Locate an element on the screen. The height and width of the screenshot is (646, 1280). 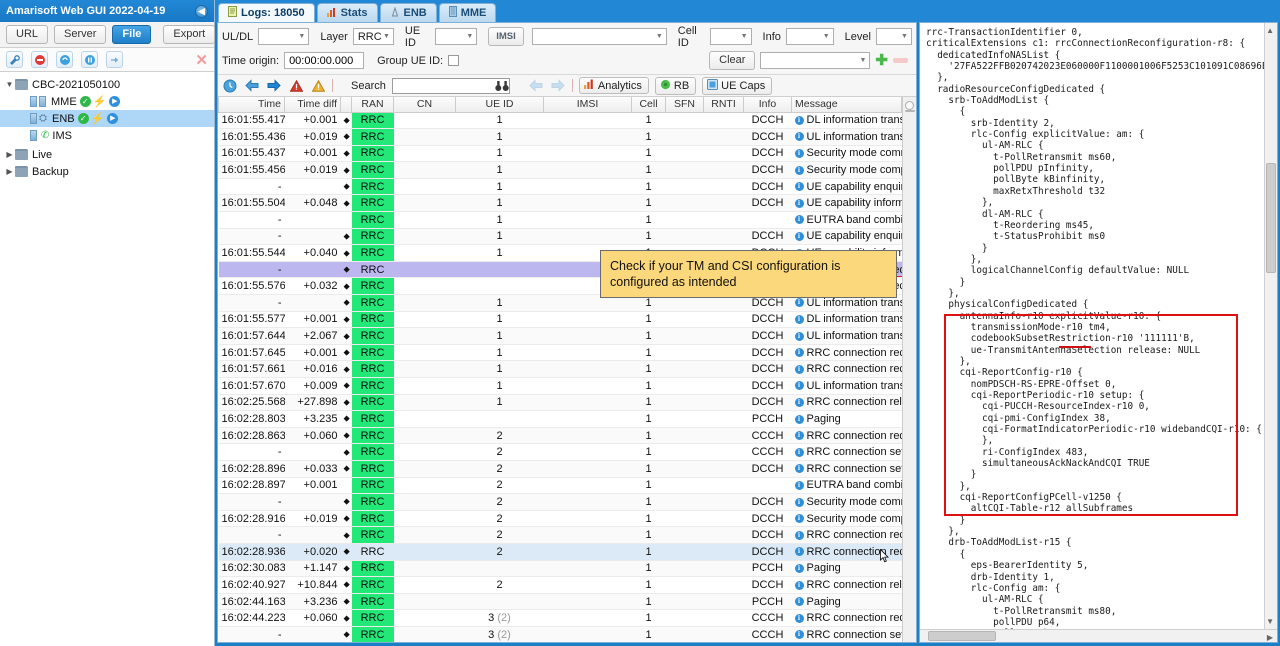
table-row: - RRC 1 1 iEUTRA band combinations is located at coordinates (560, 220).